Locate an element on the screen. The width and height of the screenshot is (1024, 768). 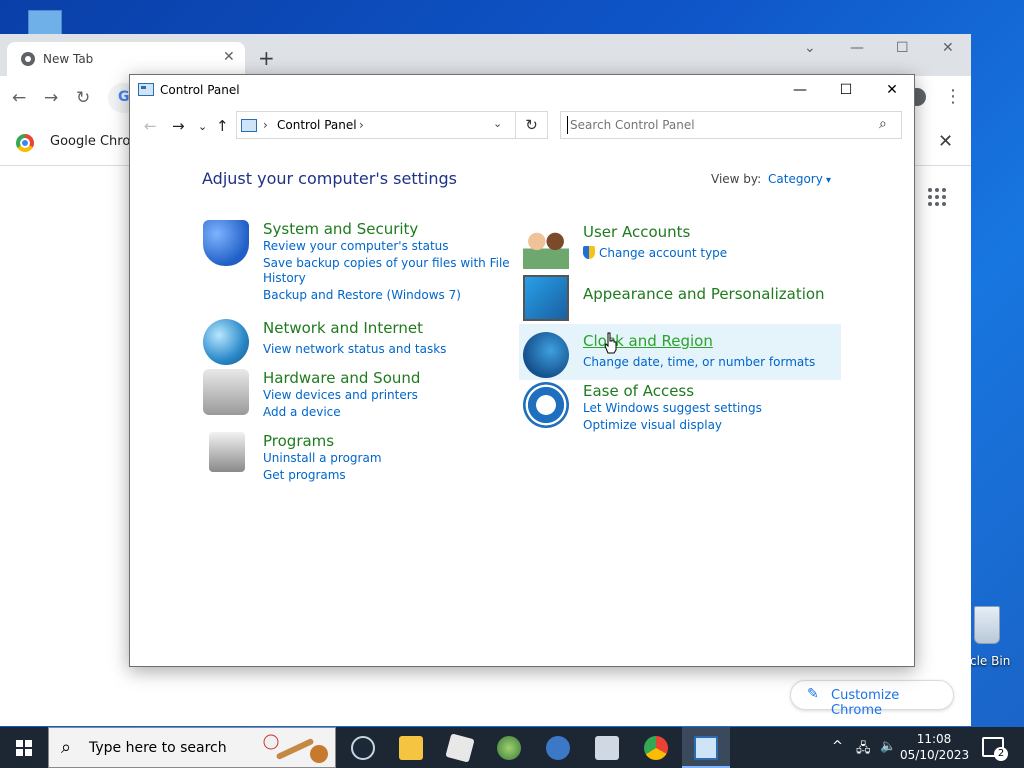
chrome-close-icon: ✕ is located at coordinates (948, 48).